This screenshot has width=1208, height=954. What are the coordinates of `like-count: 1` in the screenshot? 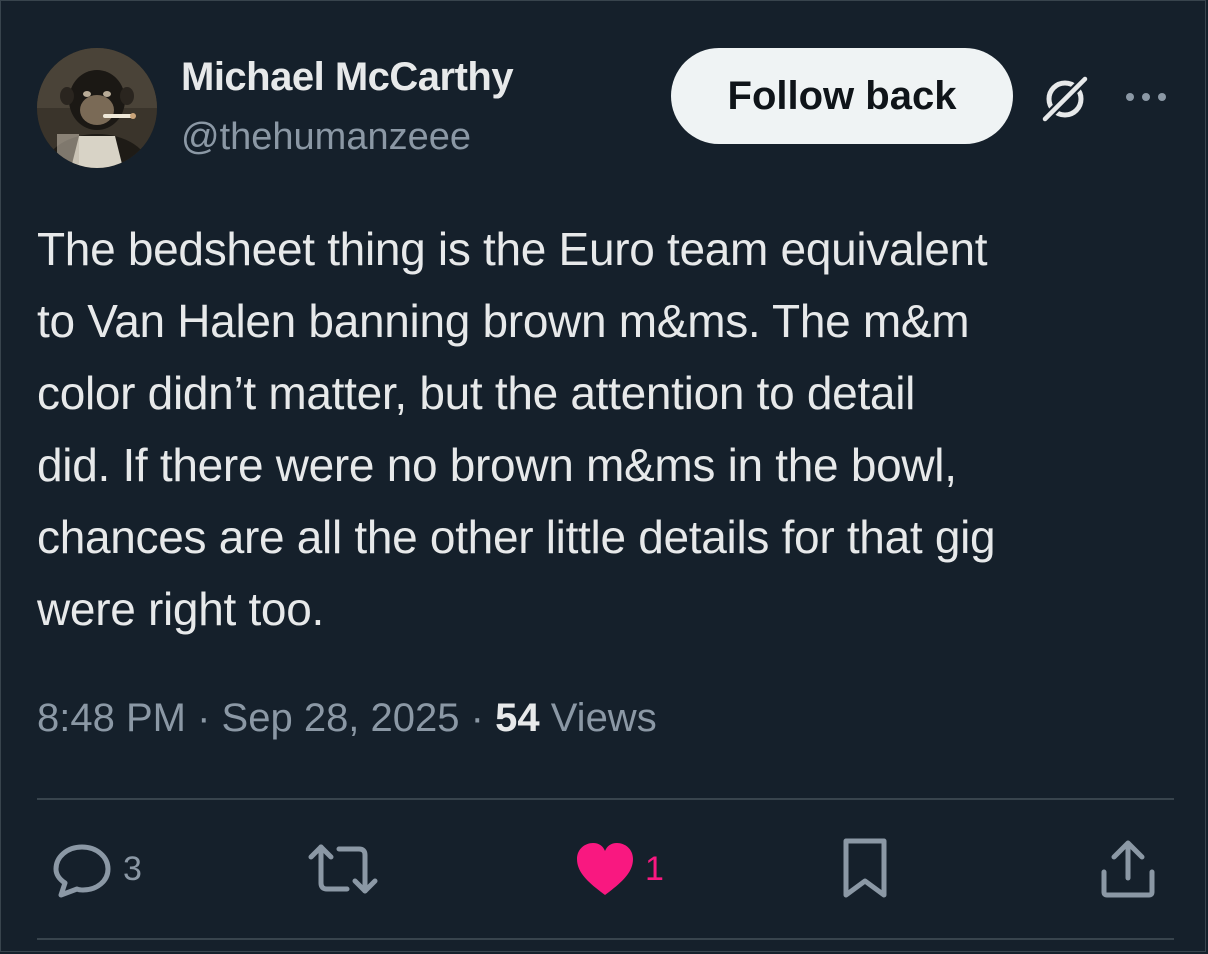 It's located at (654, 868).